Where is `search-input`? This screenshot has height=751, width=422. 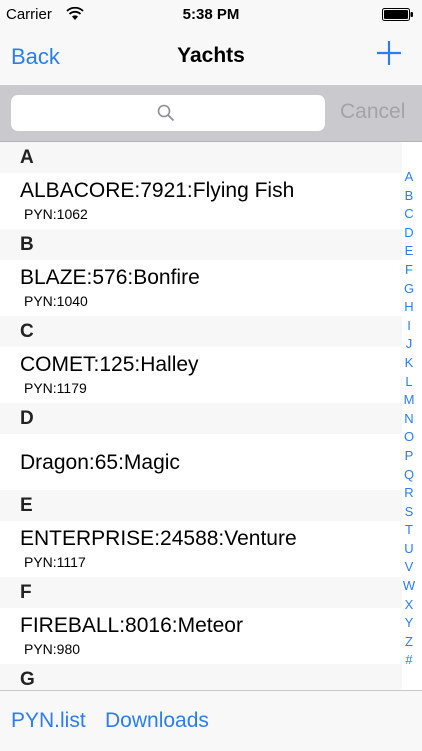
search-input is located at coordinates (170, 114).